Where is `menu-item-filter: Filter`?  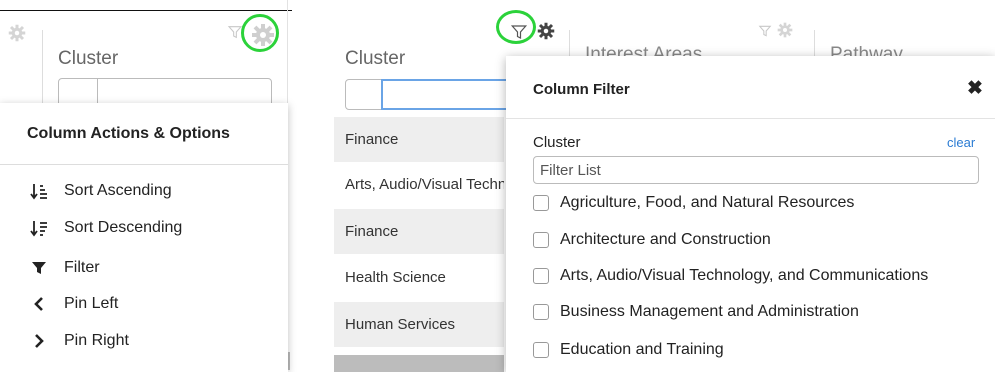
menu-item-filter: Filter is located at coordinates (64, 268).